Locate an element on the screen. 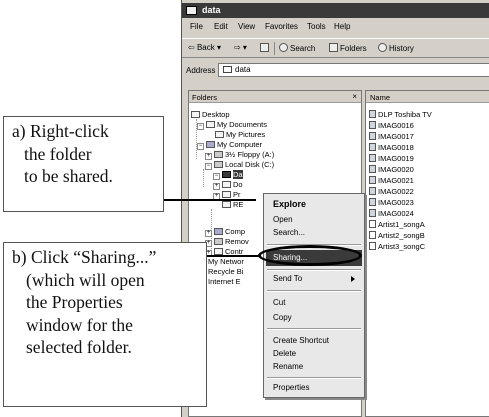  tree-item-label: Recycle Bi is located at coordinates (226, 271).